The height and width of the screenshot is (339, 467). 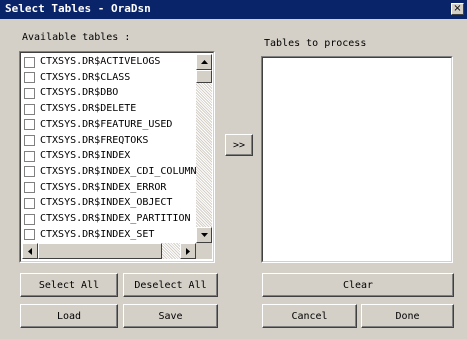 I want to click on close-button: ×, so click(x=457, y=9).